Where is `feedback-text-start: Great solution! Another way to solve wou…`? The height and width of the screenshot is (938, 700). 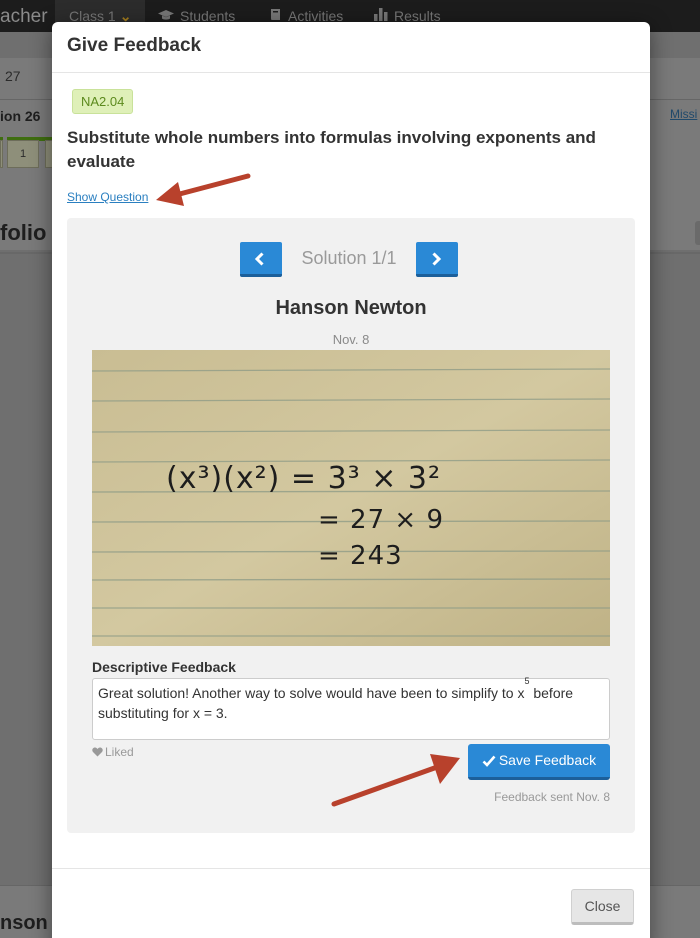 feedback-text-start: Great solution! Another way to solve wou… is located at coordinates (311, 693).